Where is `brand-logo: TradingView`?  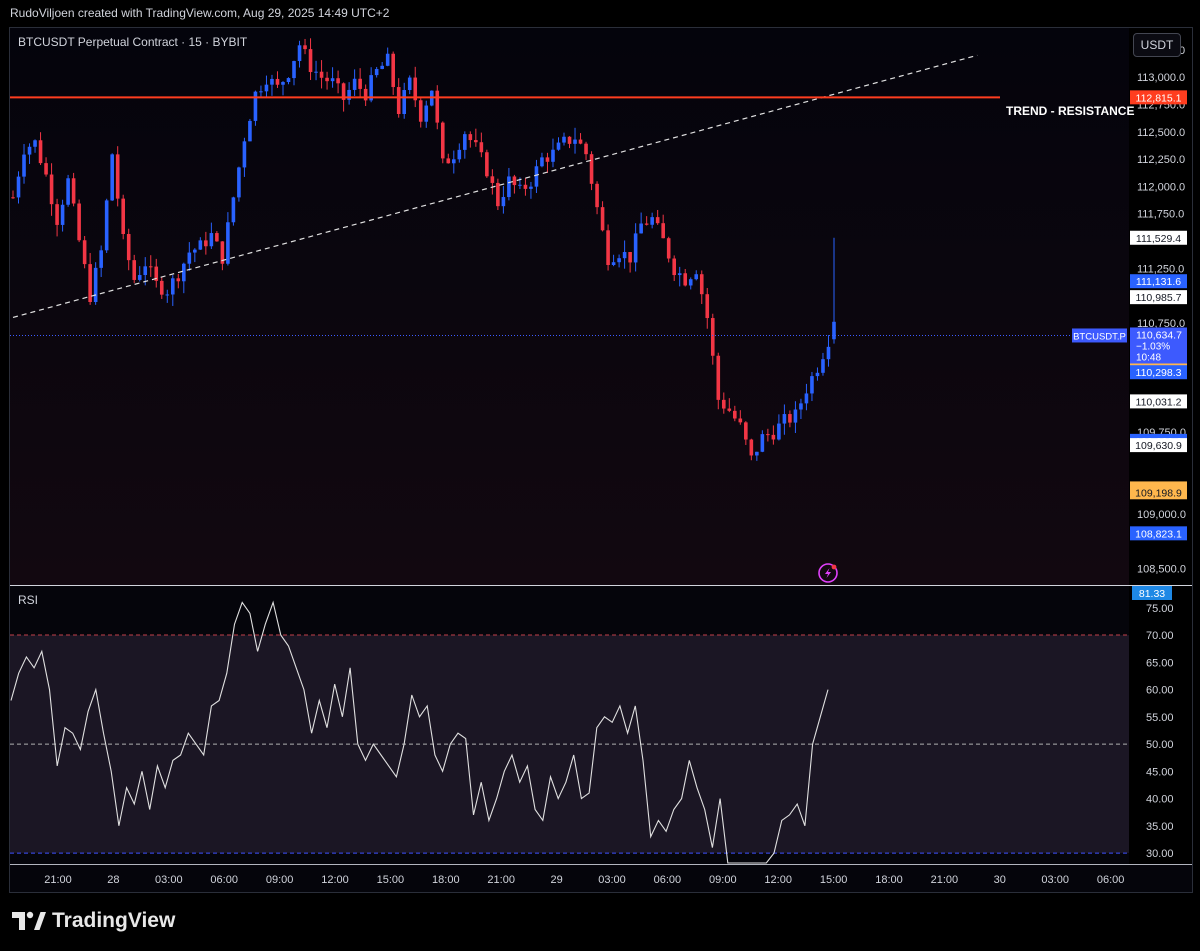
brand-logo: TradingView is located at coordinates (93, 921).